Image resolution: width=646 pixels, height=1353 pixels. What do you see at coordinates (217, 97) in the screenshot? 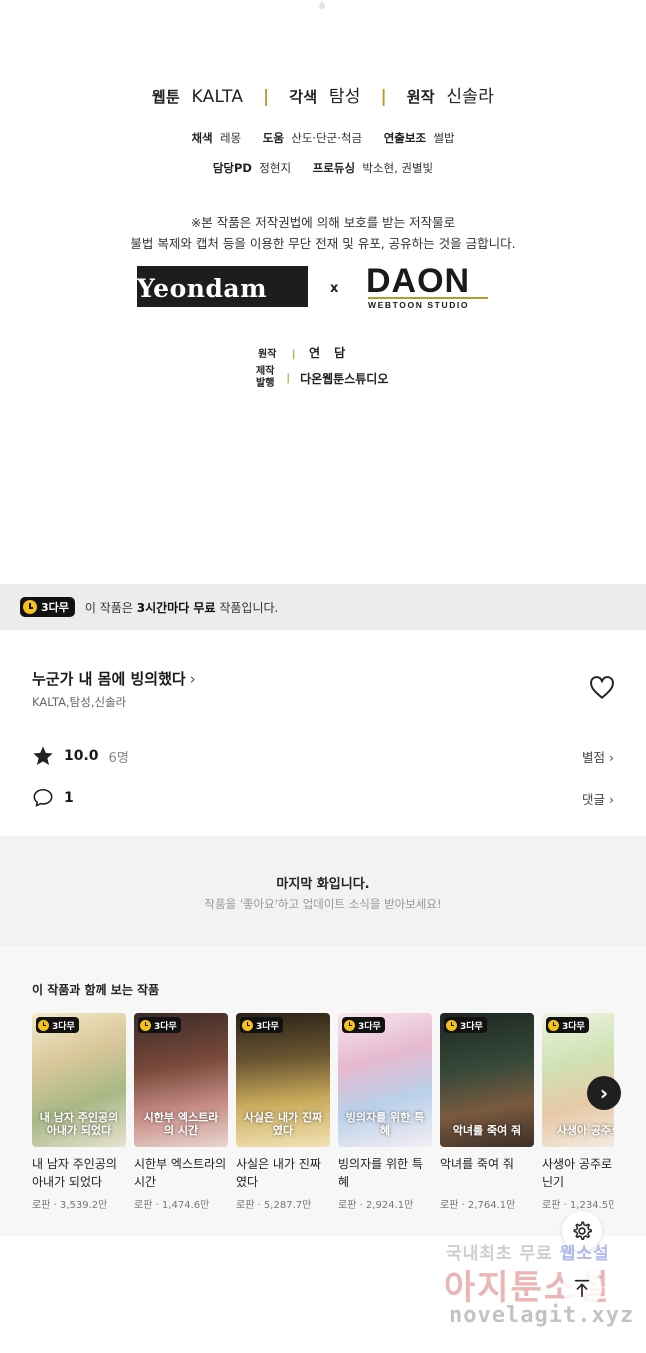
I see `webtoon-value: KALTA` at bounding box center [217, 97].